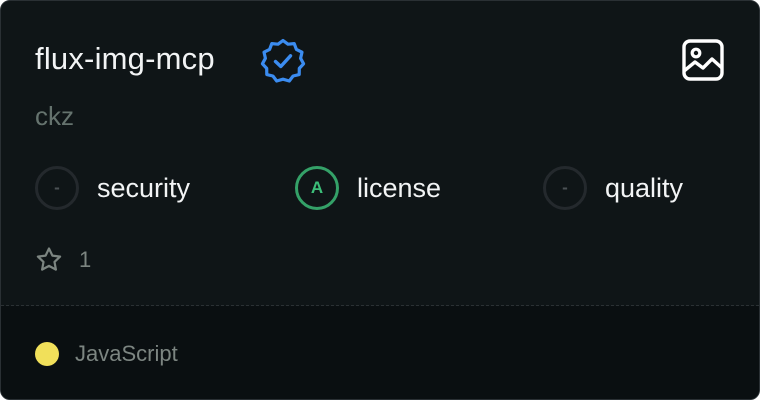  Describe the element at coordinates (399, 188) in the screenshot. I see `license-label: license` at that location.